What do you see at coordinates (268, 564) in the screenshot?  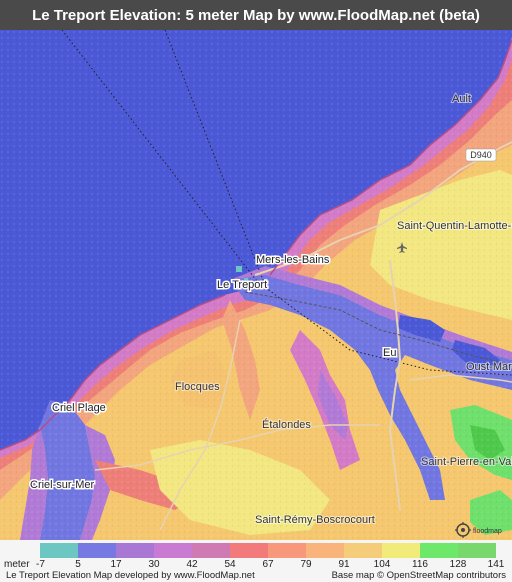 I see `legend-value: 67` at bounding box center [268, 564].